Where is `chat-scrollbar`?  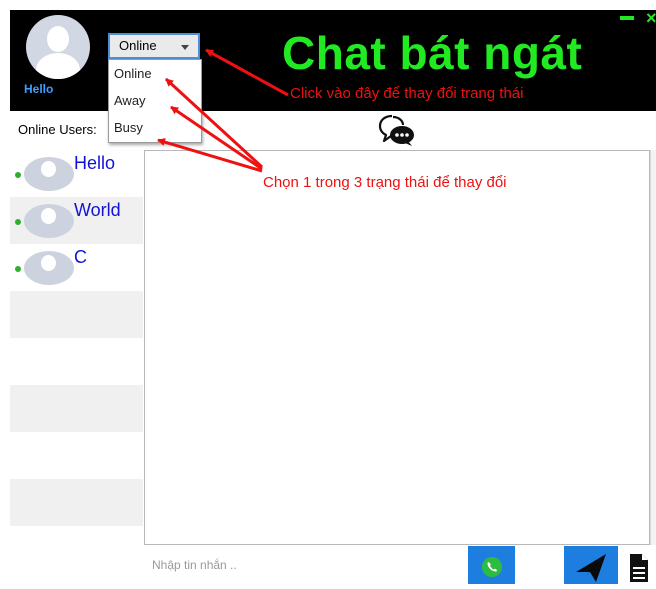
chat-scrollbar is located at coordinates (653, 347).